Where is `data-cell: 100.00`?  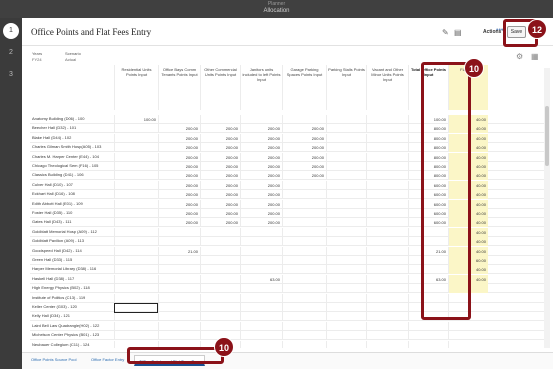
data-cell: 100.00 is located at coordinates (136, 119).